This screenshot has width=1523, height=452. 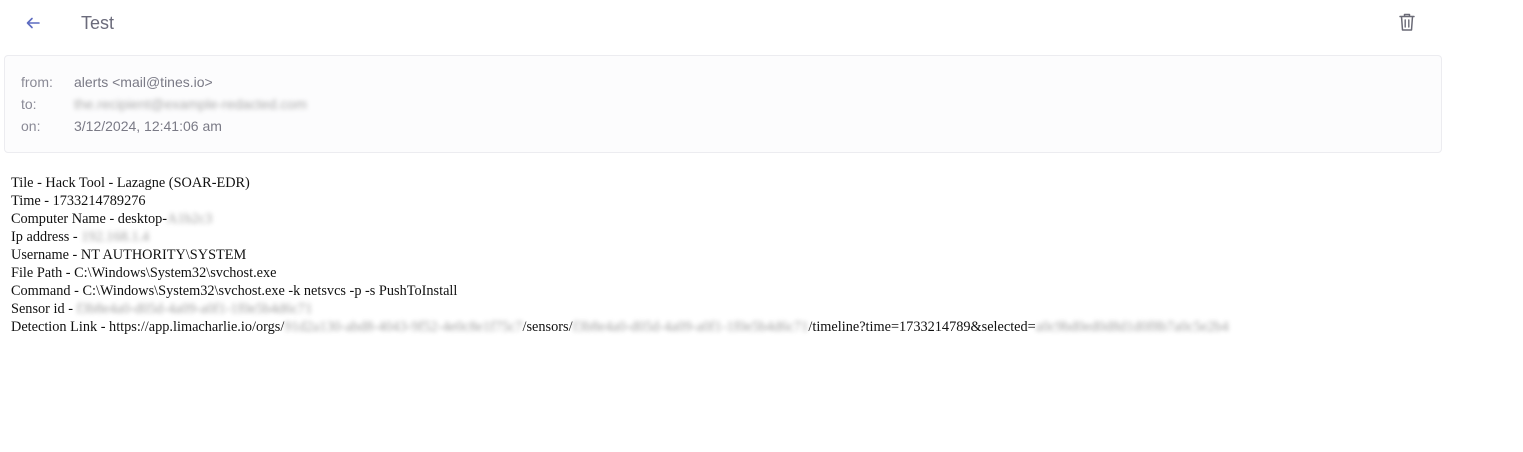 What do you see at coordinates (129, 255) in the screenshot?
I see `body-line-username: Username - NT AUTHORITY\SYSTEM` at bounding box center [129, 255].